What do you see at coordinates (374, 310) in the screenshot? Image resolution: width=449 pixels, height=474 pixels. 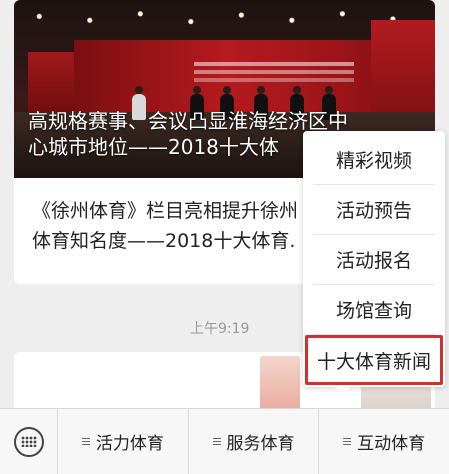 I see `menu-item-venue-search: 场馆查询` at bounding box center [374, 310].